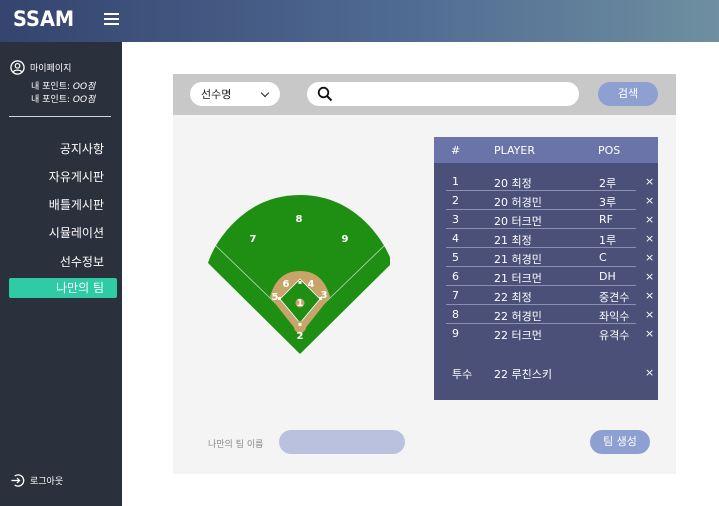 Image resolution: width=719 pixels, height=506 pixels. I want to click on header-player: PLAYER, so click(514, 150).